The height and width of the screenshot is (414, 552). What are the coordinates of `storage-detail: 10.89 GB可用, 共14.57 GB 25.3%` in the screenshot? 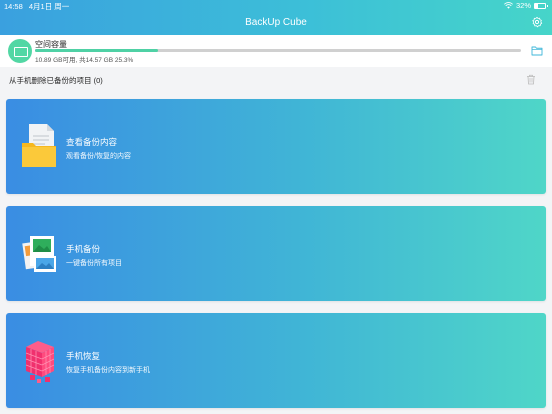 It's located at (84, 60).